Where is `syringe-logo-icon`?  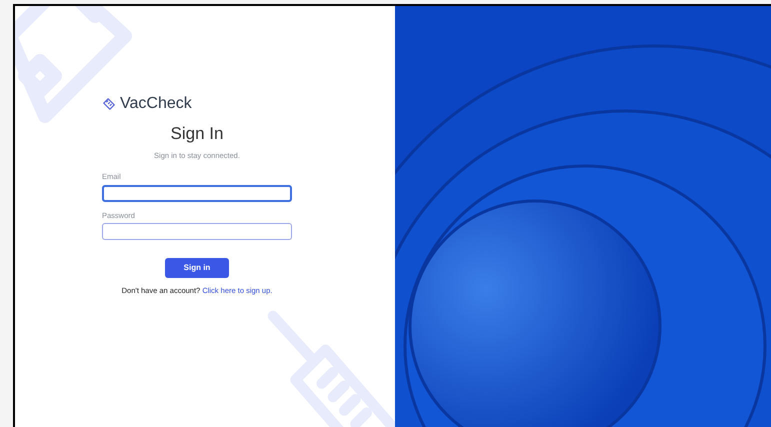
syringe-logo-icon is located at coordinates (109, 104).